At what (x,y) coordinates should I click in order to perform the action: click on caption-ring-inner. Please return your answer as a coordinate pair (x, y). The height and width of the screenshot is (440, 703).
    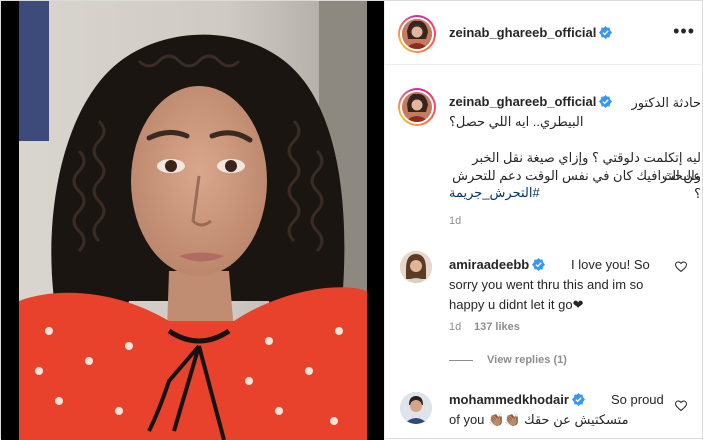
    Looking at the image, I should click on (417, 107).